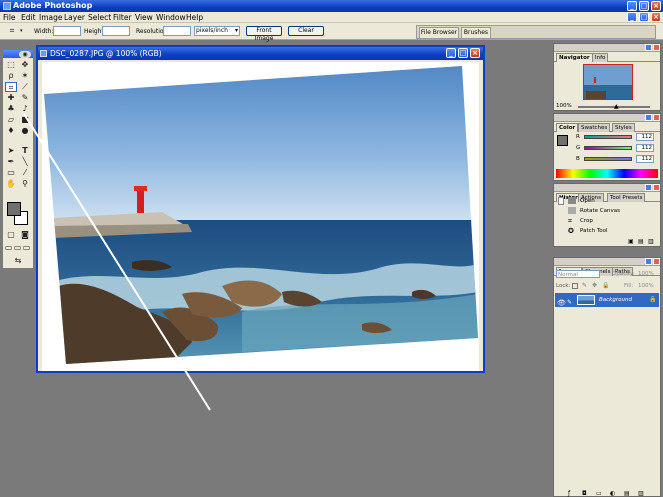  What do you see at coordinates (599, 493) in the screenshot?
I see `new-set-icon: ▭` at bounding box center [599, 493].